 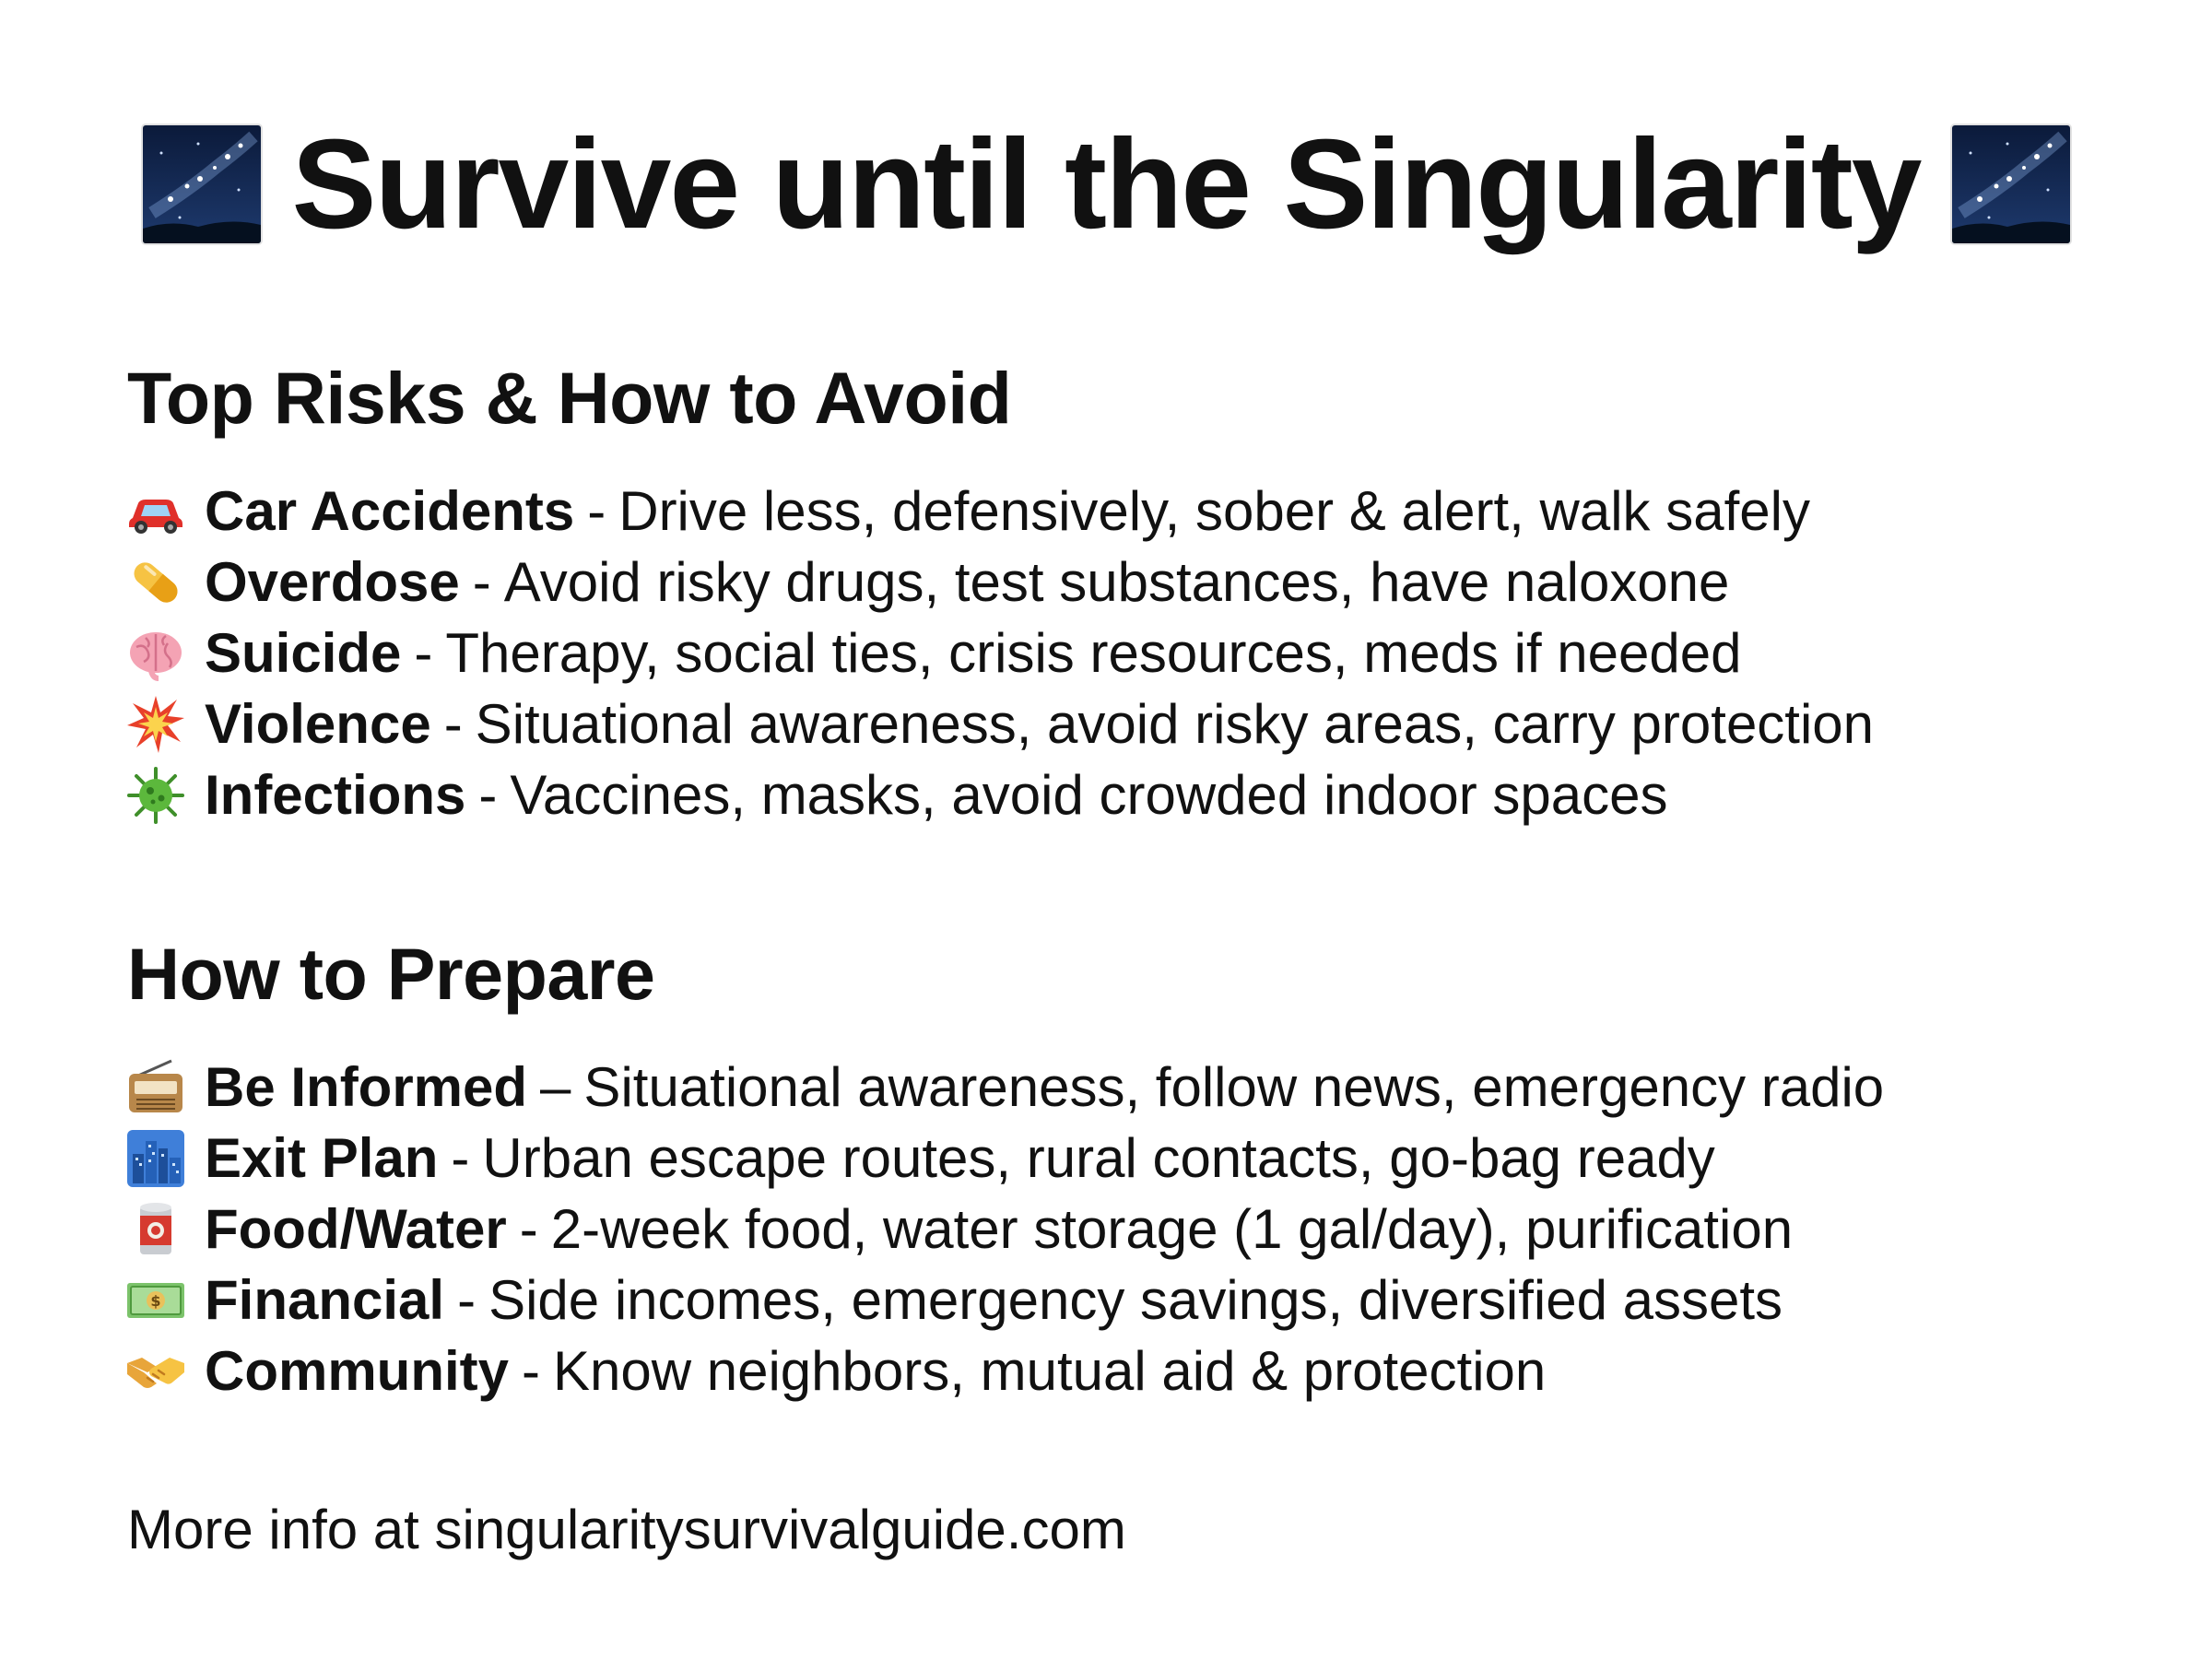 I want to click on item-name: Violence, so click(x=318, y=723).